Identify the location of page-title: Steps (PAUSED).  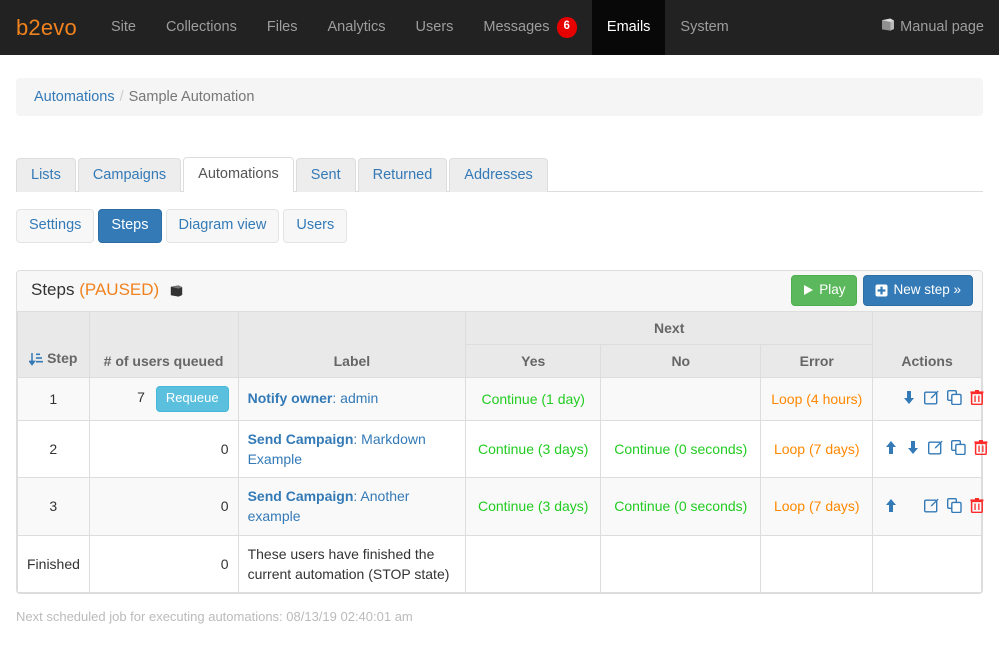
(107, 291).